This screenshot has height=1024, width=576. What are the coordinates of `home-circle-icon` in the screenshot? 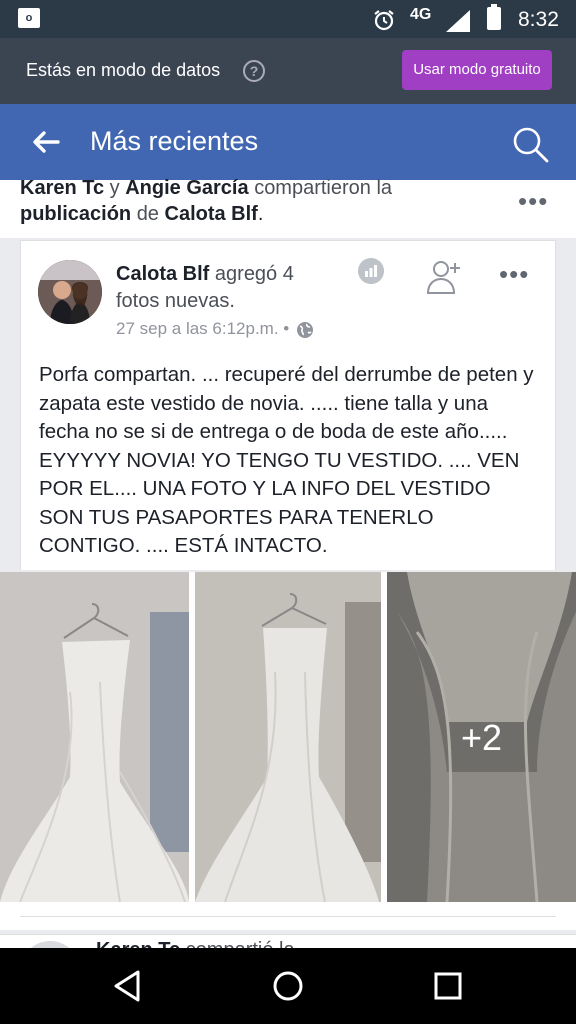 It's located at (288, 986).